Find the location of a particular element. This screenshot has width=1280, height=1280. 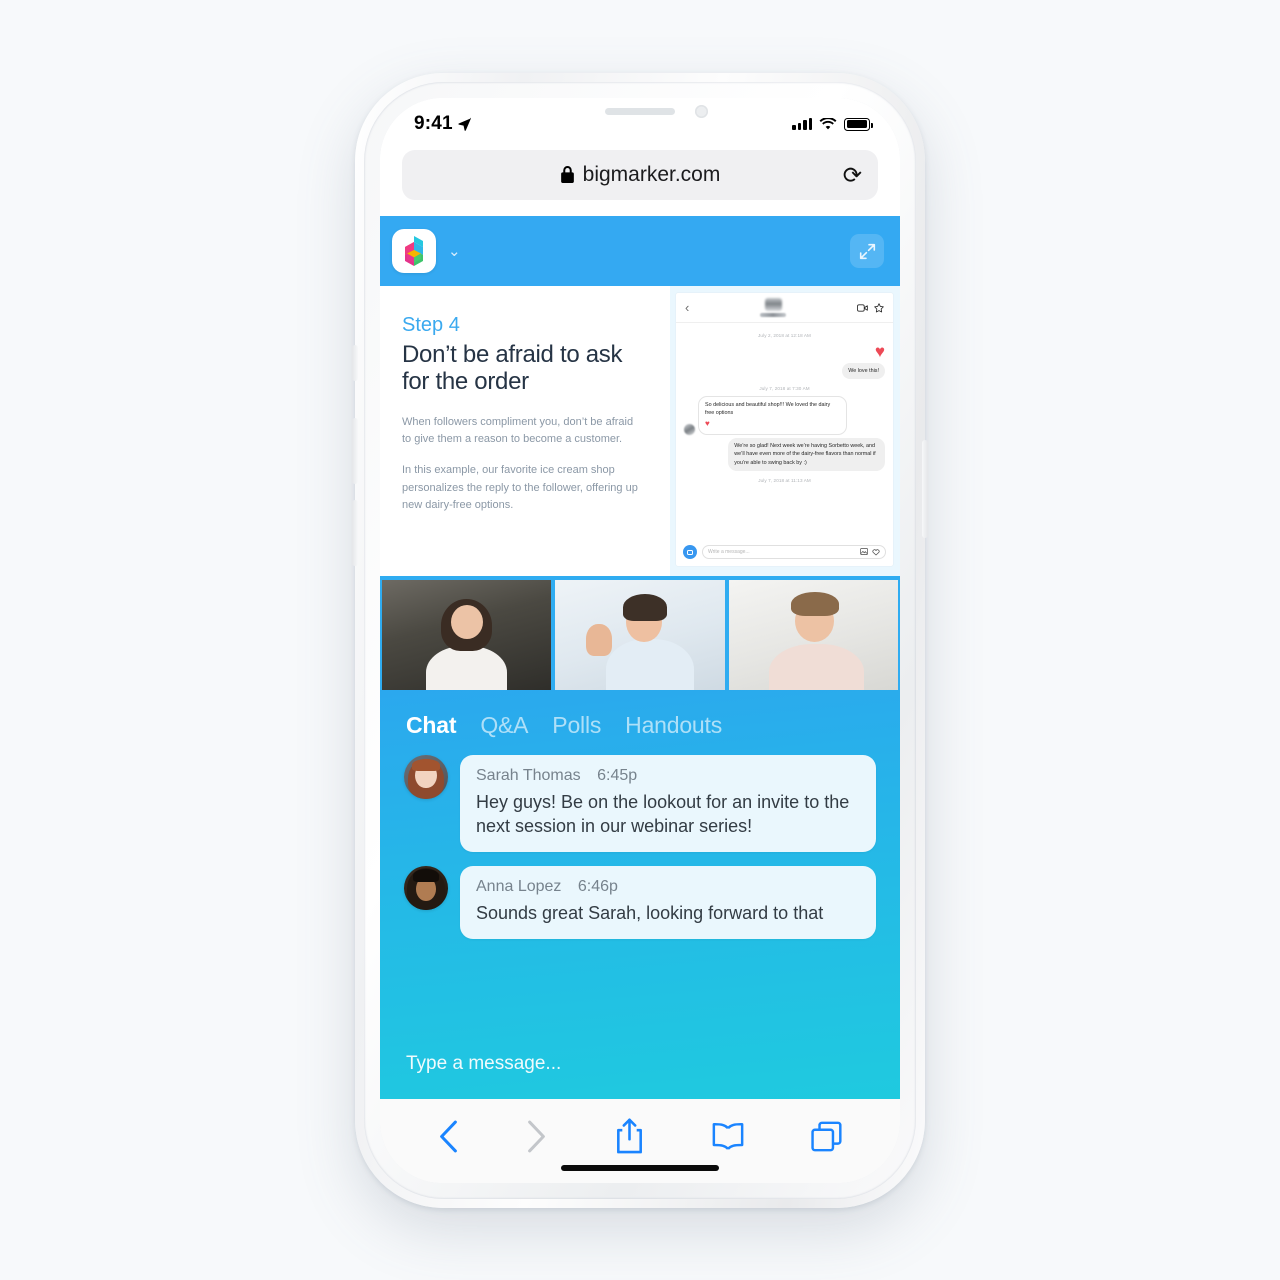

dm-message-row: We love this! is located at coordinates (784, 371).